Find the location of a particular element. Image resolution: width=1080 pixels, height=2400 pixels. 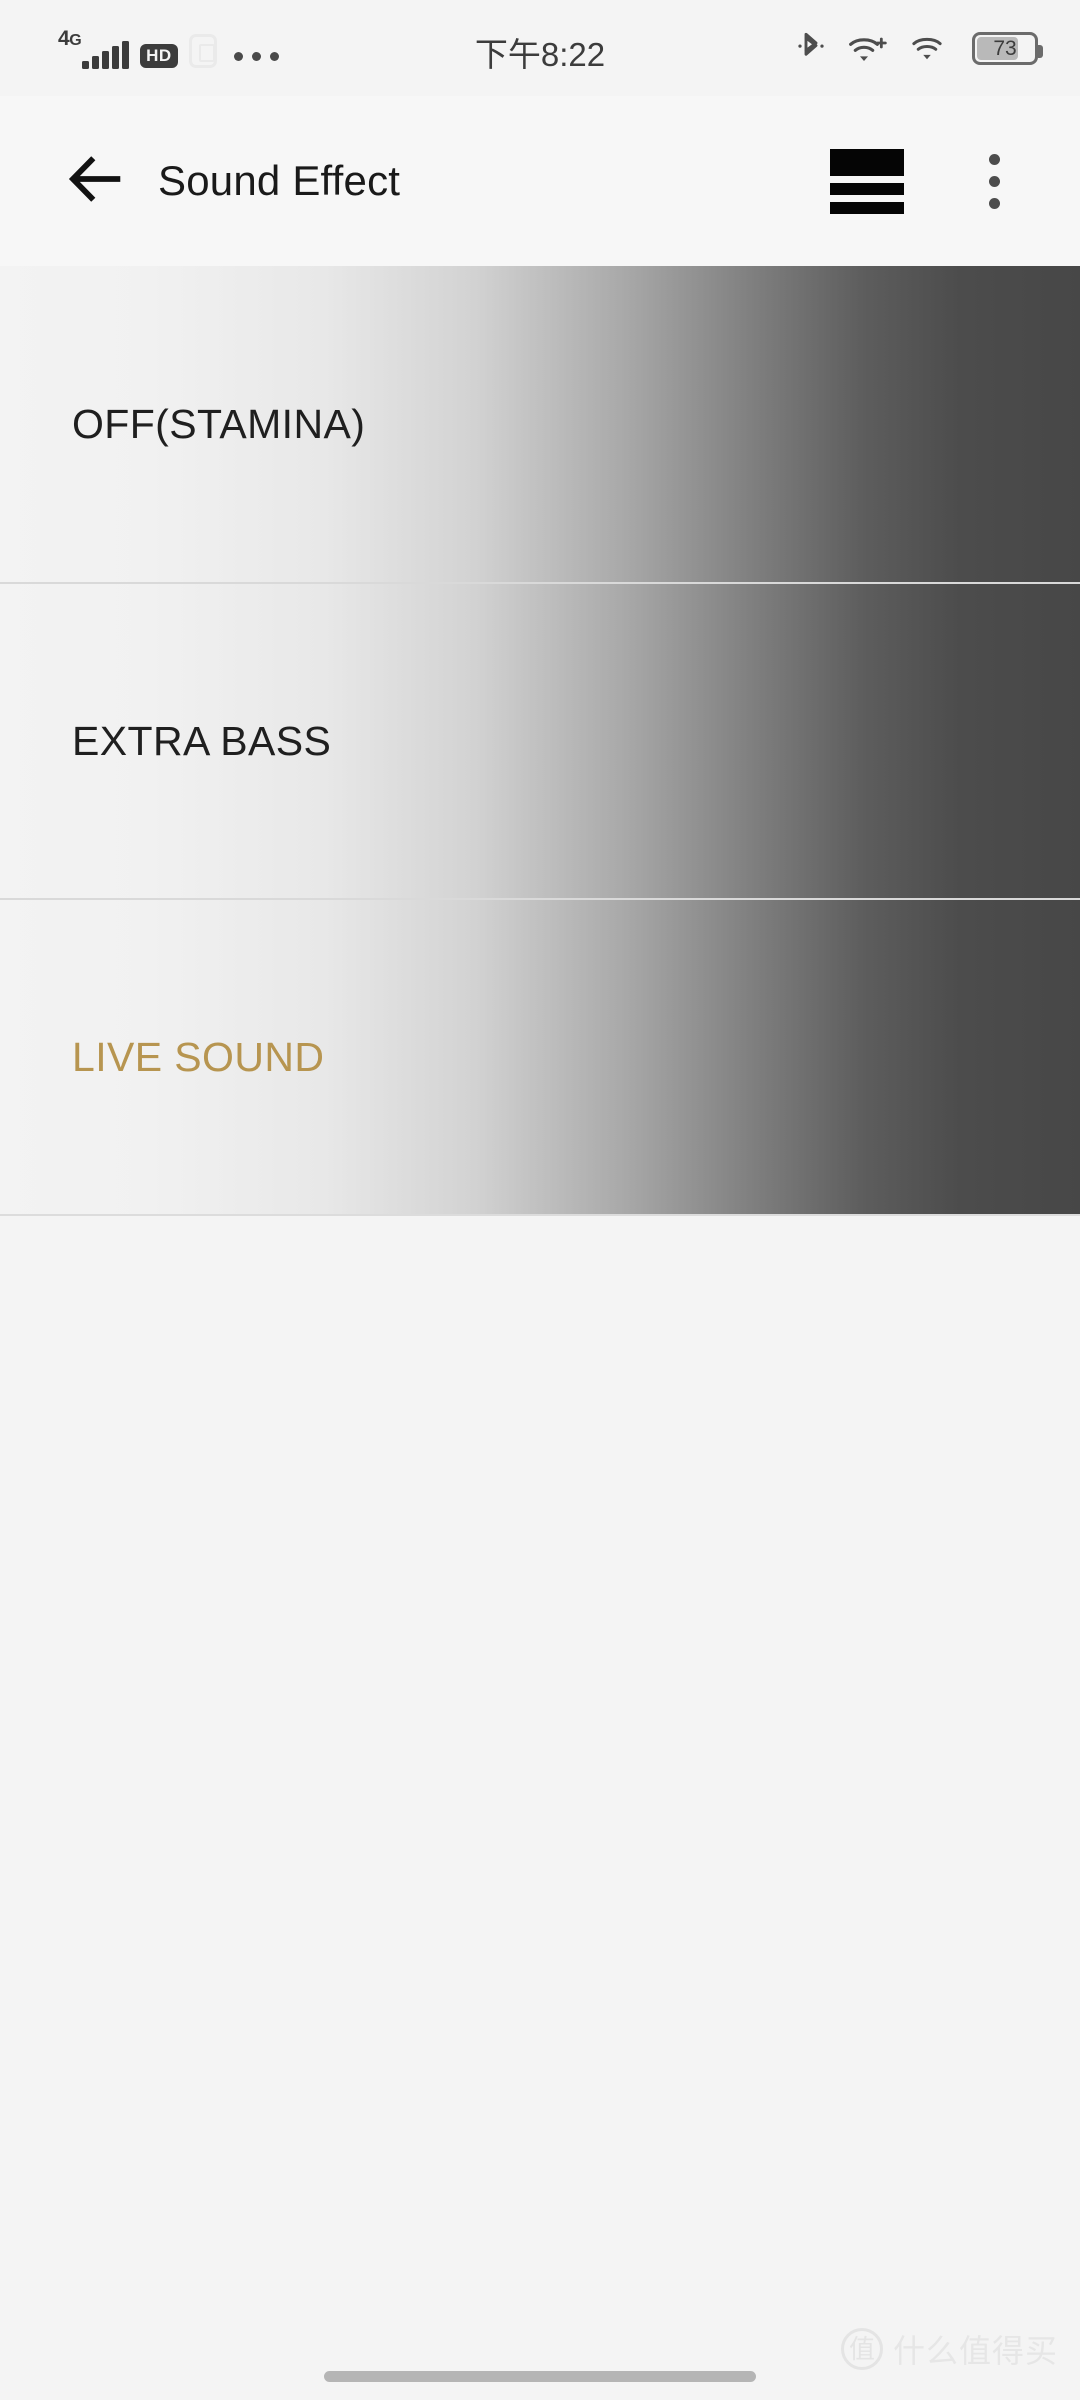

bluetooth-icon is located at coordinates (811, 48).